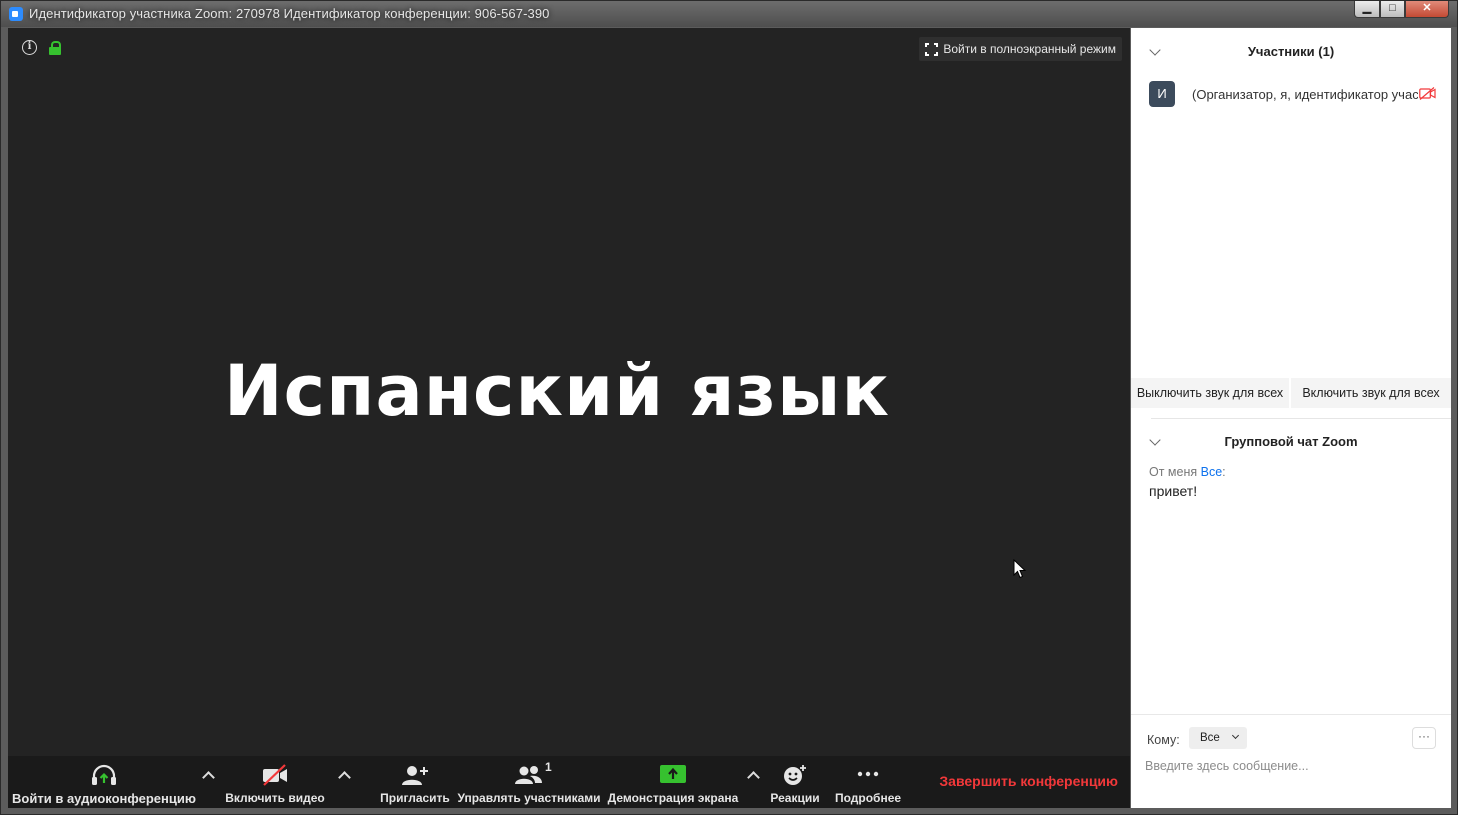 The height and width of the screenshot is (815, 1458). I want to click on start-video-button: Включить видео, so click(275, 782).